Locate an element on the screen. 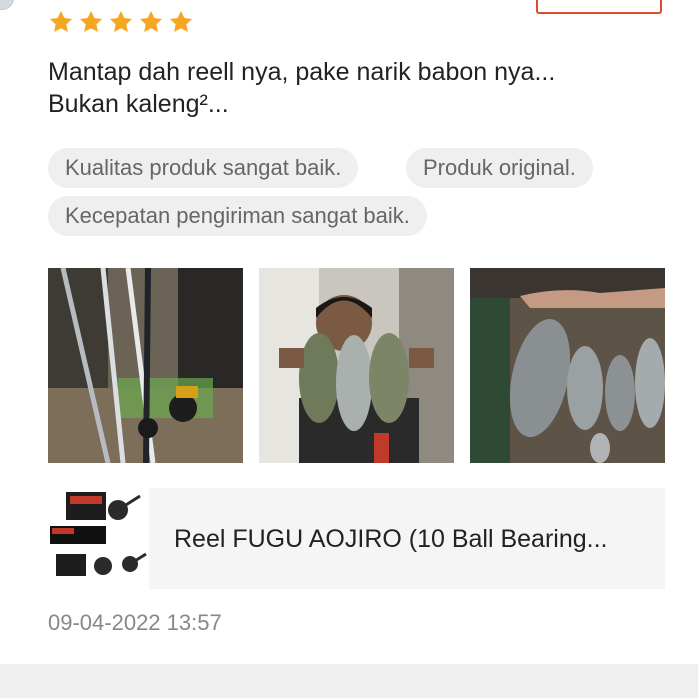  product-thumbnail is located at coordinates (98, 538).